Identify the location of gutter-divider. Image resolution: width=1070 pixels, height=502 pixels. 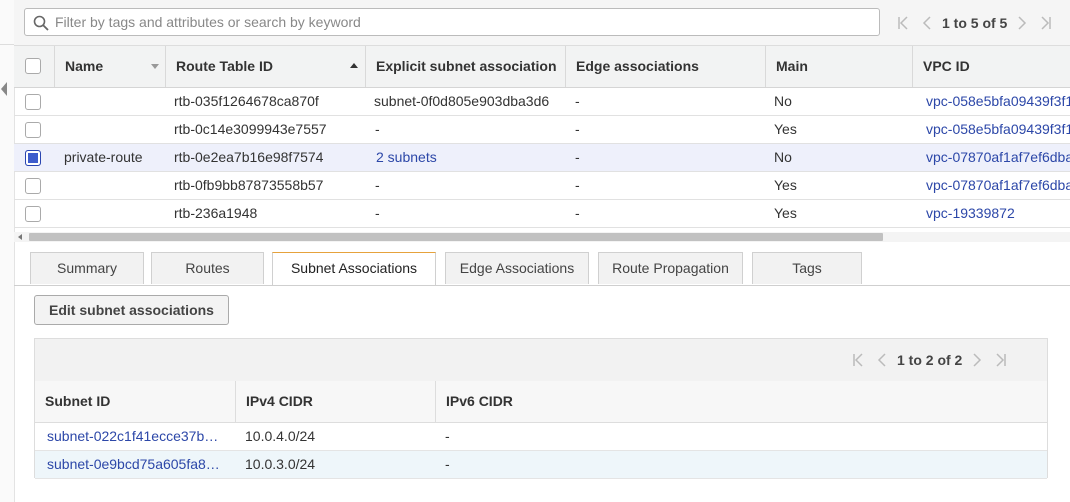
(7, 44).